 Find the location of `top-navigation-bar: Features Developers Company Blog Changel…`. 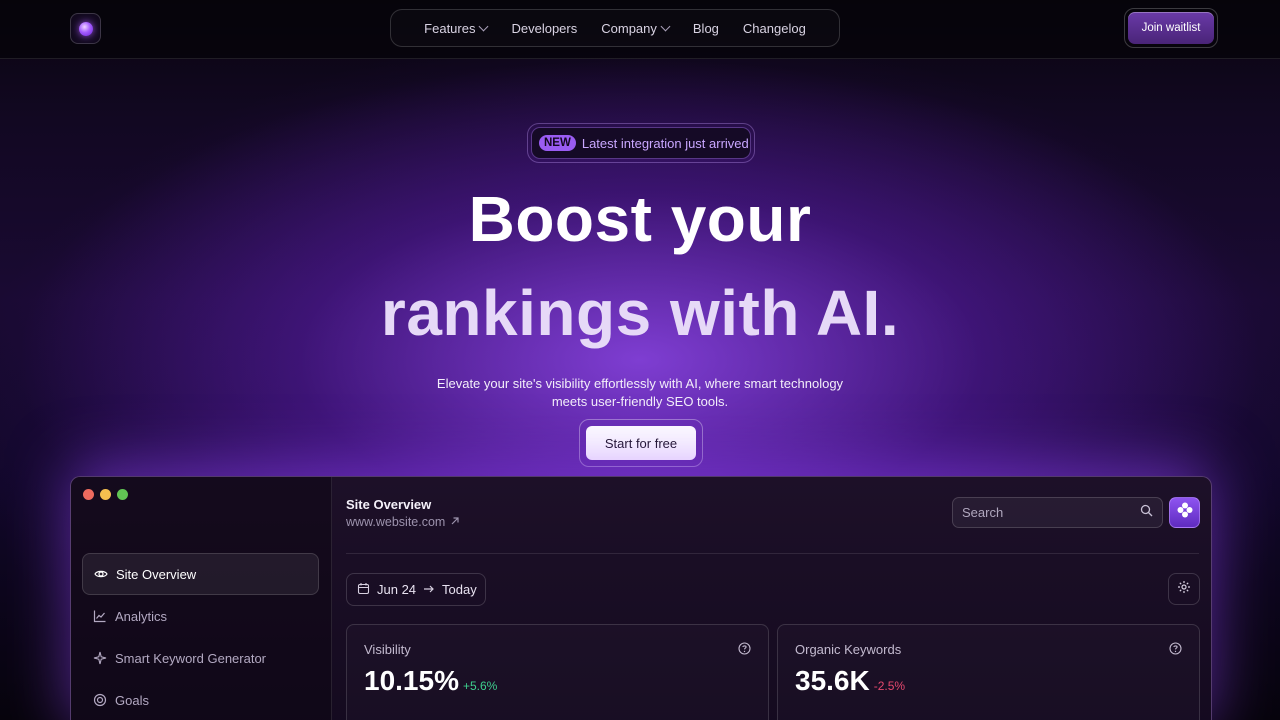

top-navigation-bar: Features Developers Company Blog Changel… is located at coordinates (640, 29).